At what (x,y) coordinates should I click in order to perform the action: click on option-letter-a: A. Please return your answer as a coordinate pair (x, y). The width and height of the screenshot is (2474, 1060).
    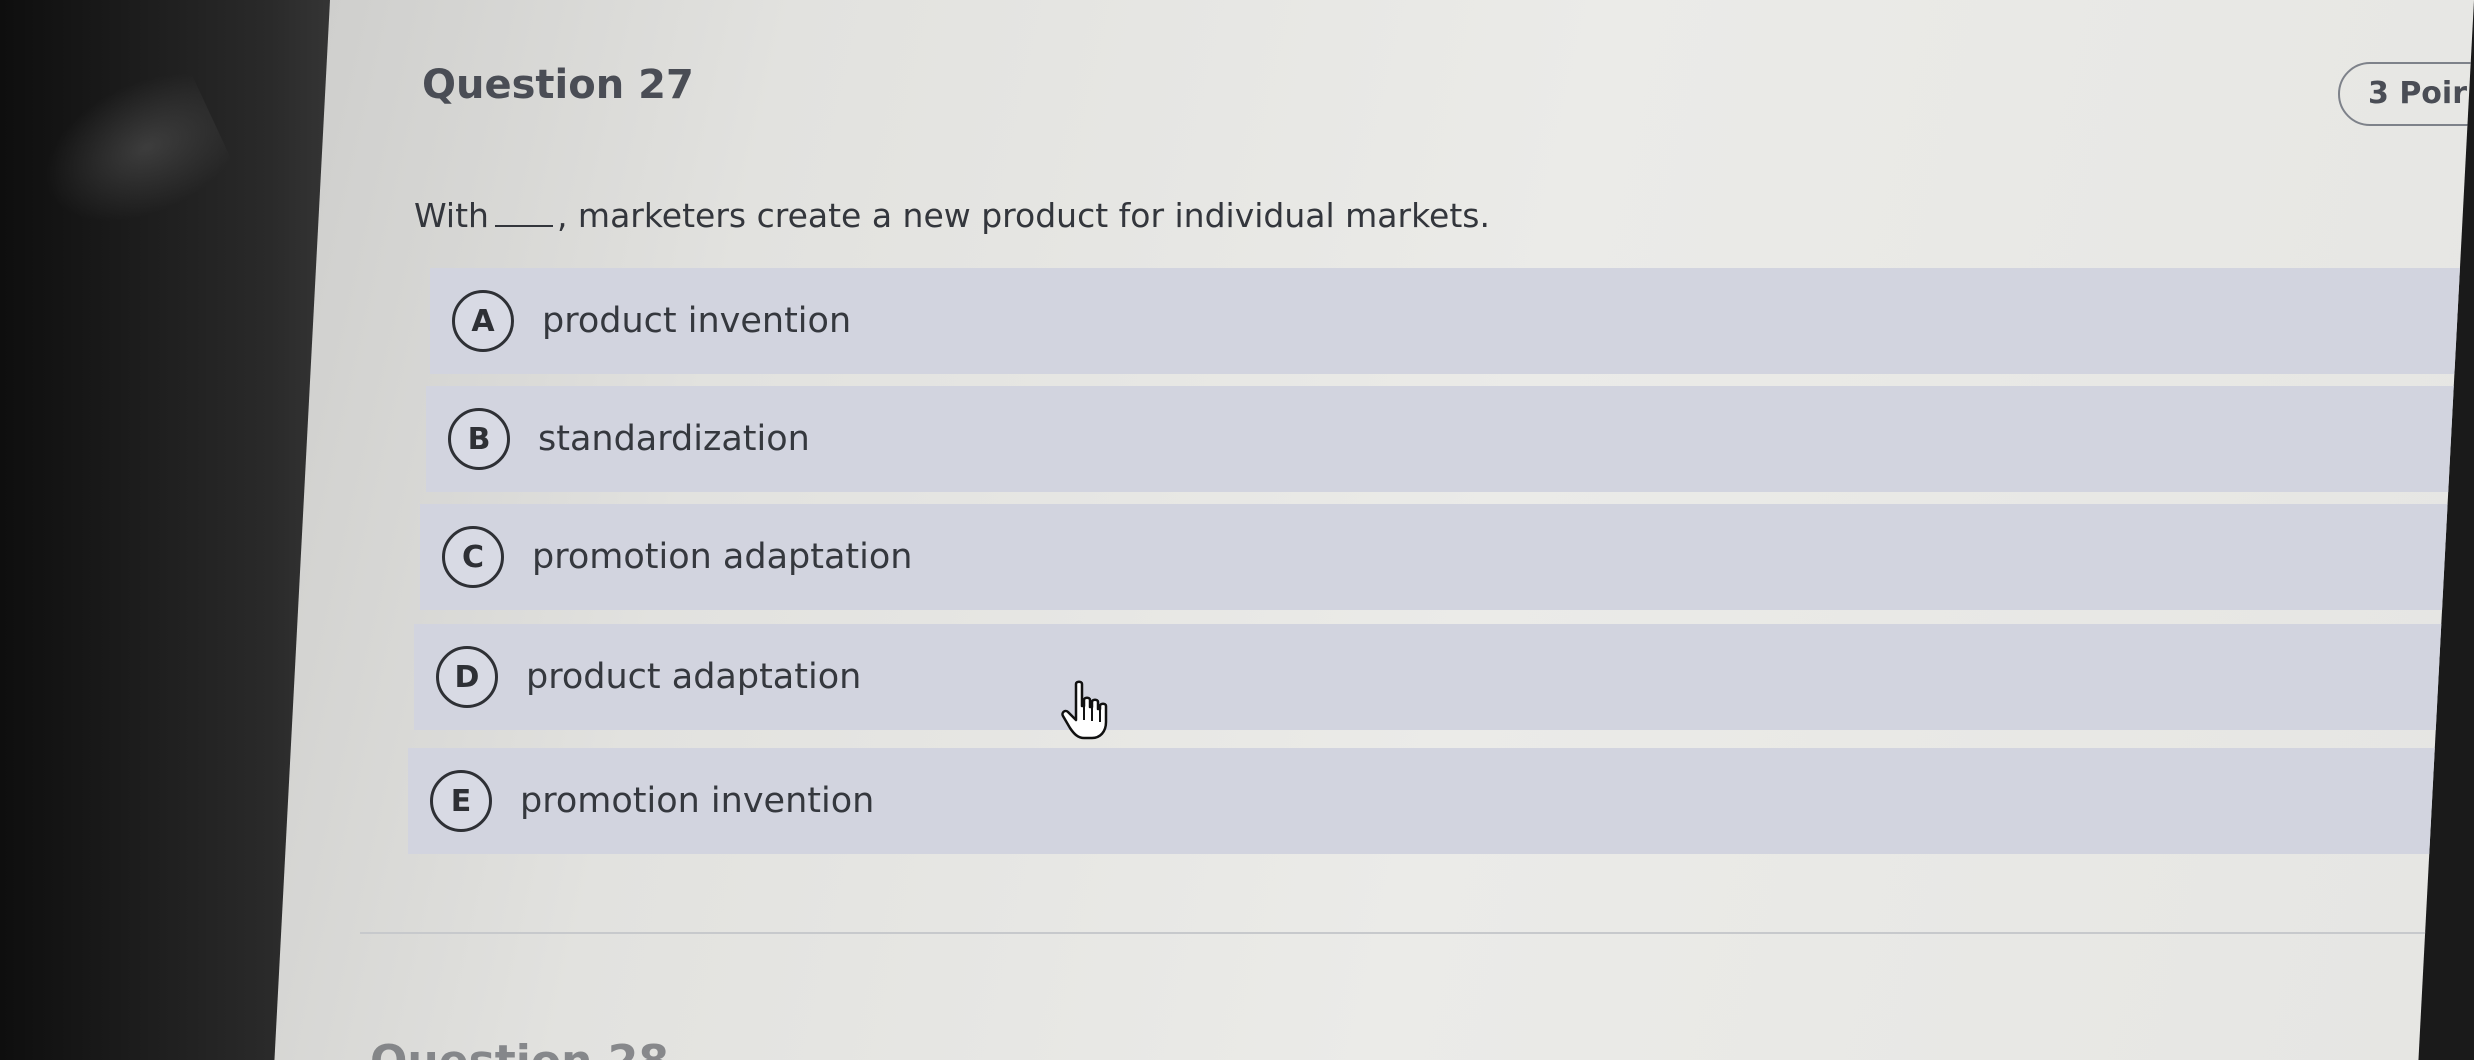
    Looking at the image, I should click on (483, 321).